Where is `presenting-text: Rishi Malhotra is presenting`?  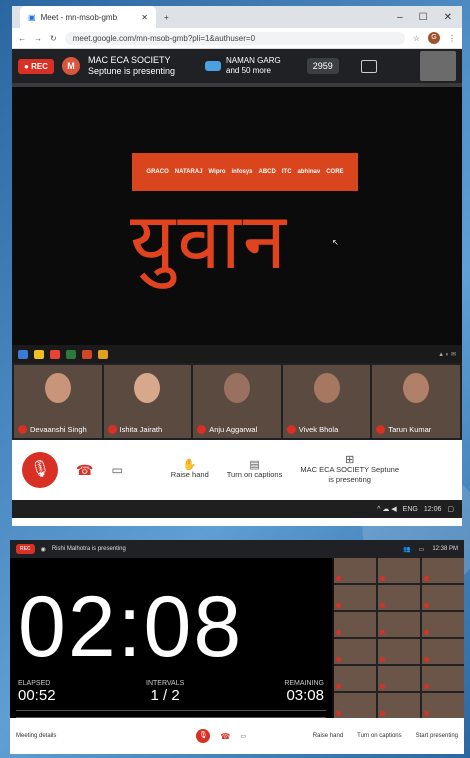 presenting-text: Rishi Malhotra is presenting is located at coordinates (88, 549).